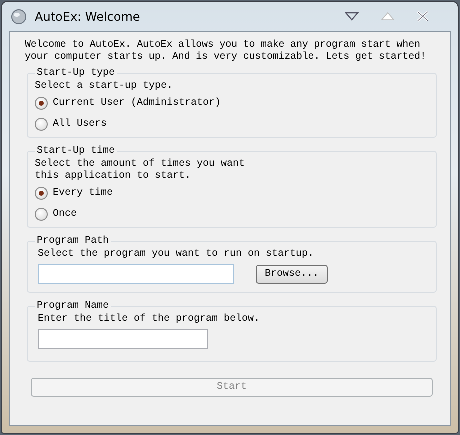 Image resolution: width=460 pixels, height=435 pixels. I want to click on path-field, so click(136, 274).